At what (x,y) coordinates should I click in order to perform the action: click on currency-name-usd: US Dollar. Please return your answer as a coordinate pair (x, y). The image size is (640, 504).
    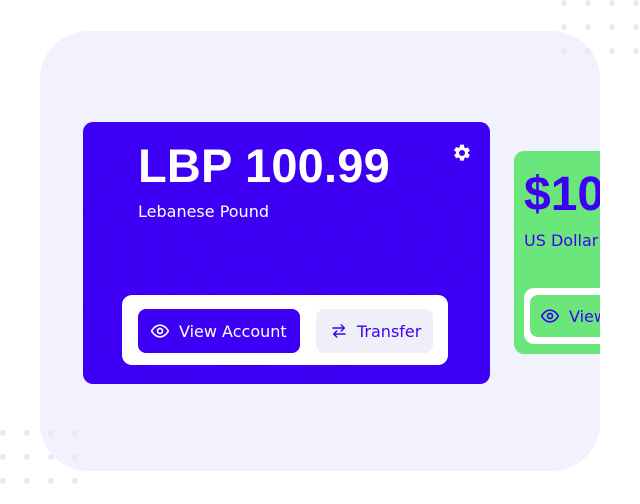
    Looking at the image, I should click on (561, 240).